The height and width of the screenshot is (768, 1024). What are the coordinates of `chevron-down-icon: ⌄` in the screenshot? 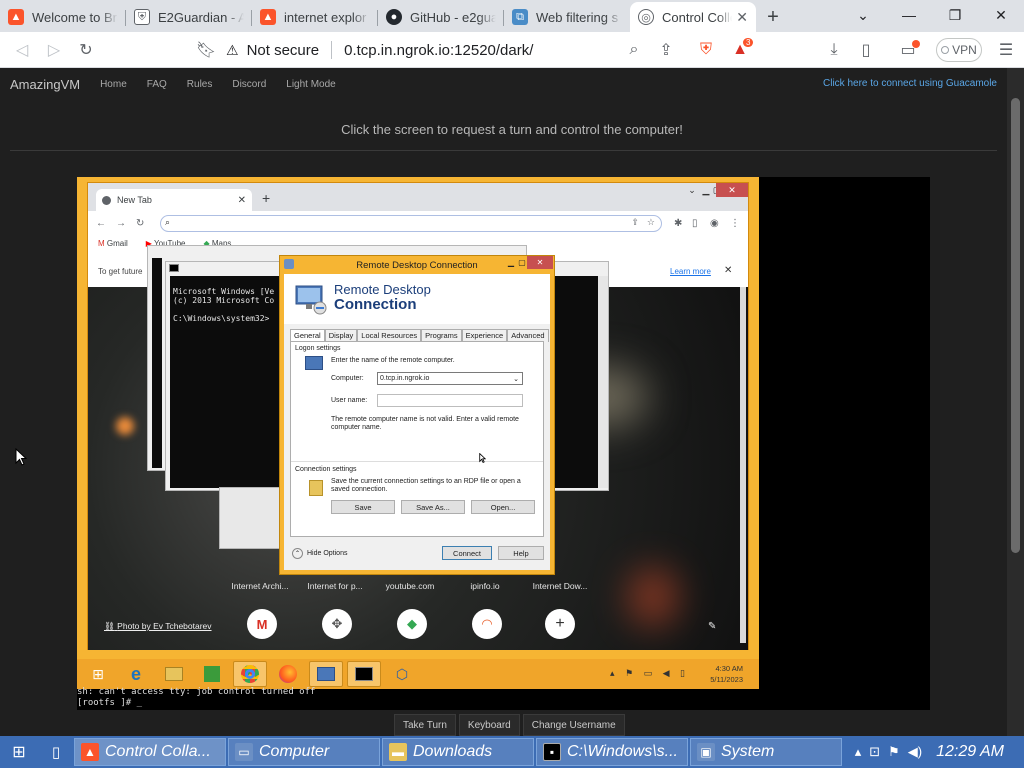 It's located at (516, 379).